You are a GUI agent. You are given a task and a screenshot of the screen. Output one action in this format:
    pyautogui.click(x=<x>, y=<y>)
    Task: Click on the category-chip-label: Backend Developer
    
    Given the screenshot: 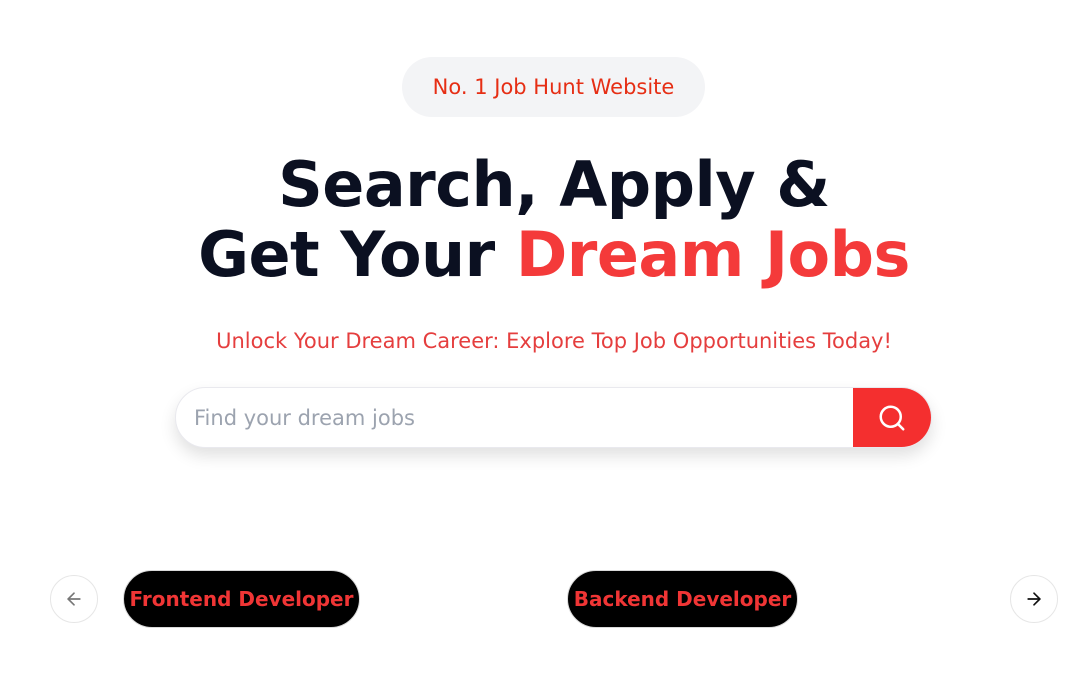 What is the action you would take?
    pyautogui.click(x=682, y=599)
    